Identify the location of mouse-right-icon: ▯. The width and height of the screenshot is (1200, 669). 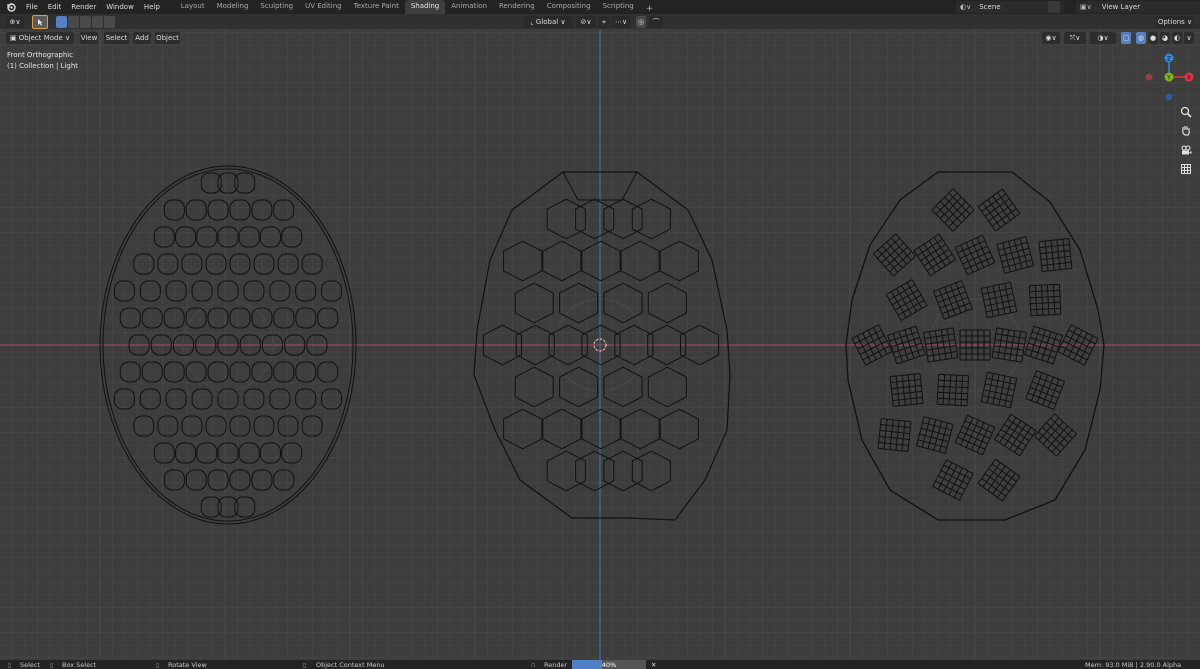
(305, 665).